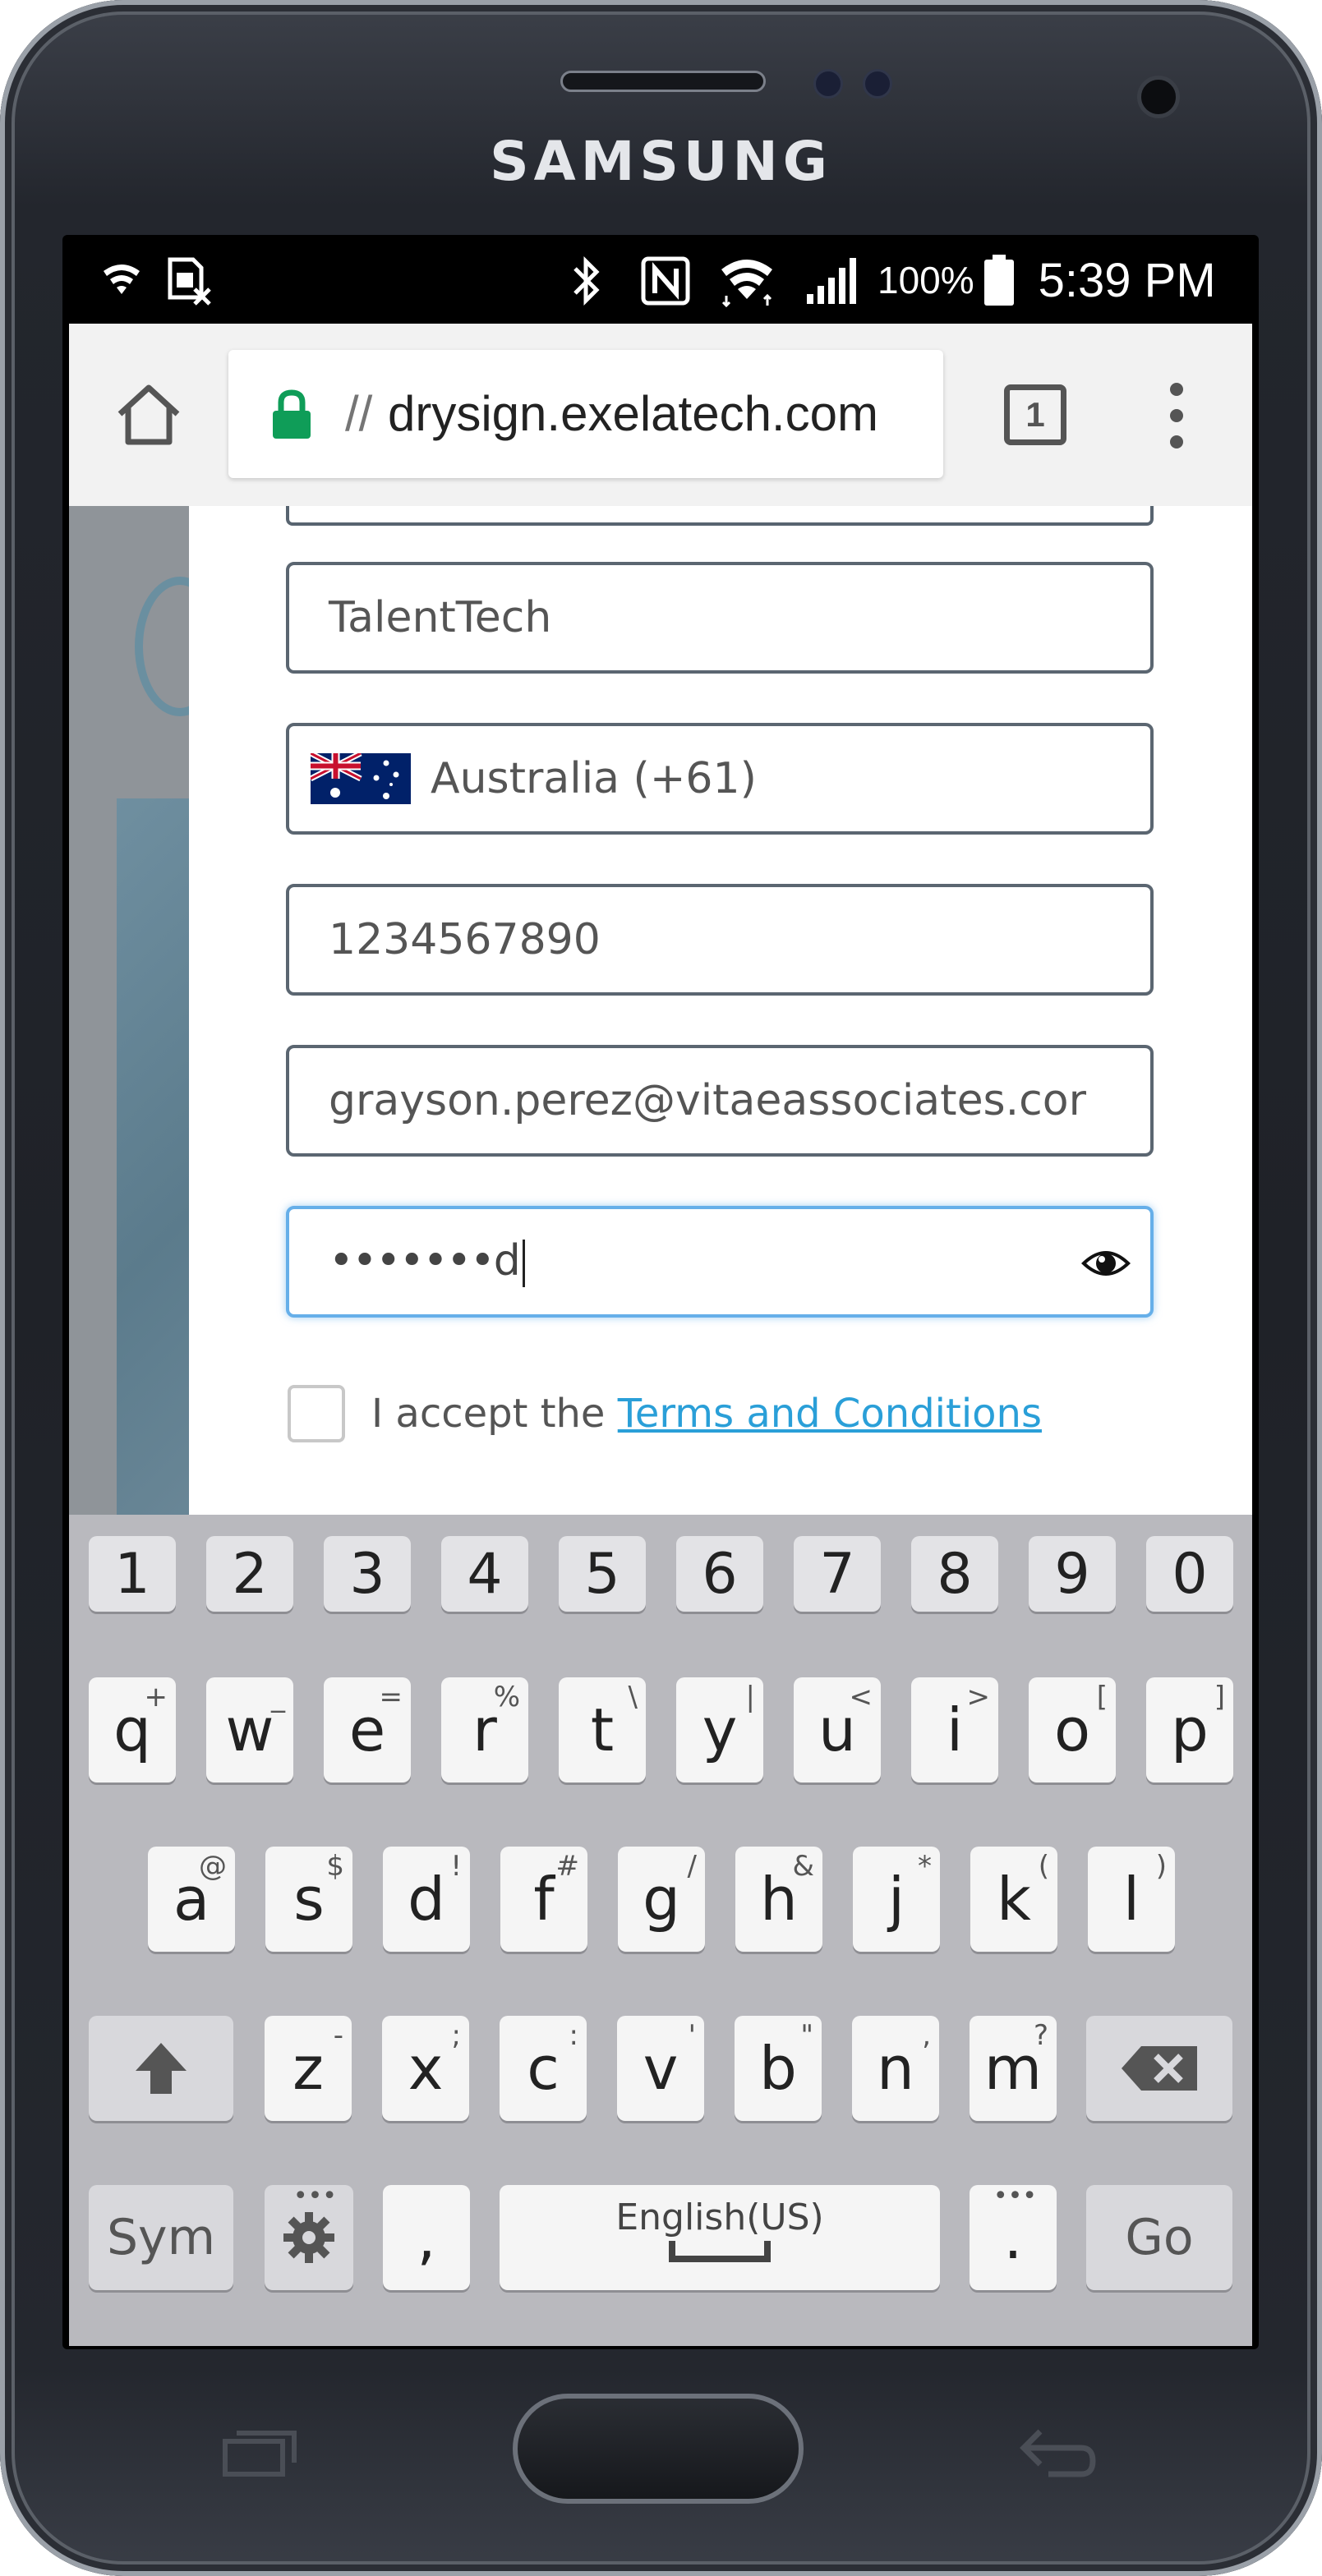  Describe the element at coordinates (1176, 415) in the screenshot. I see `overflow-menu-icon` at that location.